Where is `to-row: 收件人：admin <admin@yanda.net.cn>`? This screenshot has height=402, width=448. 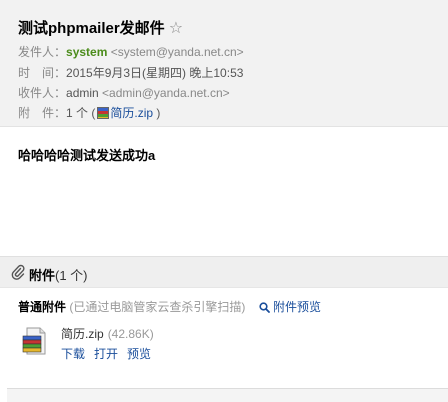
to-row: 收件人：admin <admin@yanda.net.cn> is located at coordinates (124, 93).